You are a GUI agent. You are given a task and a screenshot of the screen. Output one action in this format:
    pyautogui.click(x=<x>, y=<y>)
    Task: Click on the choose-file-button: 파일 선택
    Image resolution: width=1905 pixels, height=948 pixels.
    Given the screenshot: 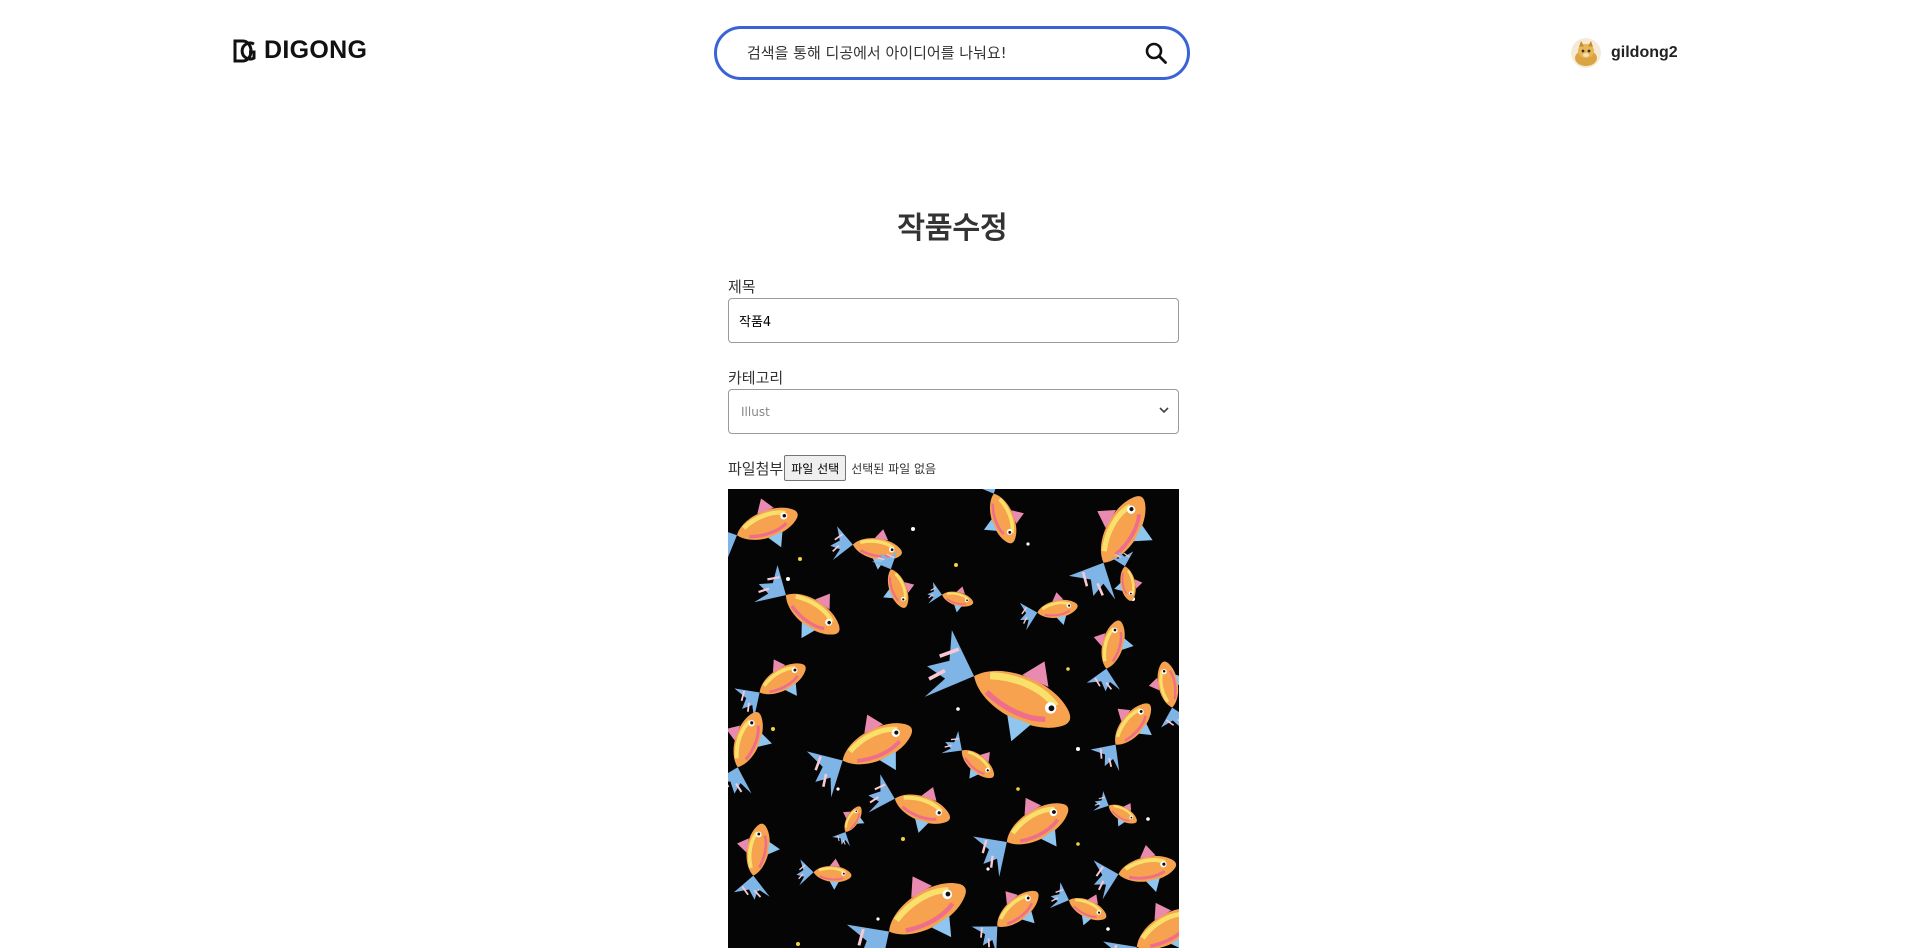 What is the action you would take?
    pyautogui.click(x=815, y=468)
    